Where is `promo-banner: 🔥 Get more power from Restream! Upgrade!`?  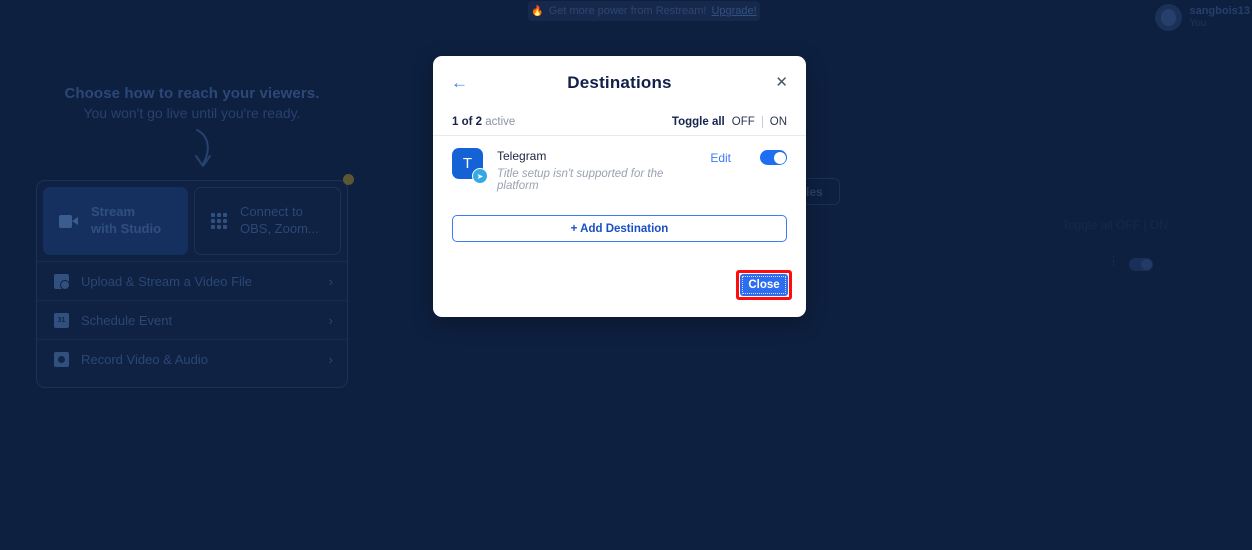
promo-banner: 🔥 Get more power from Restream! Upgrade! is located at coordinates (644, 11).